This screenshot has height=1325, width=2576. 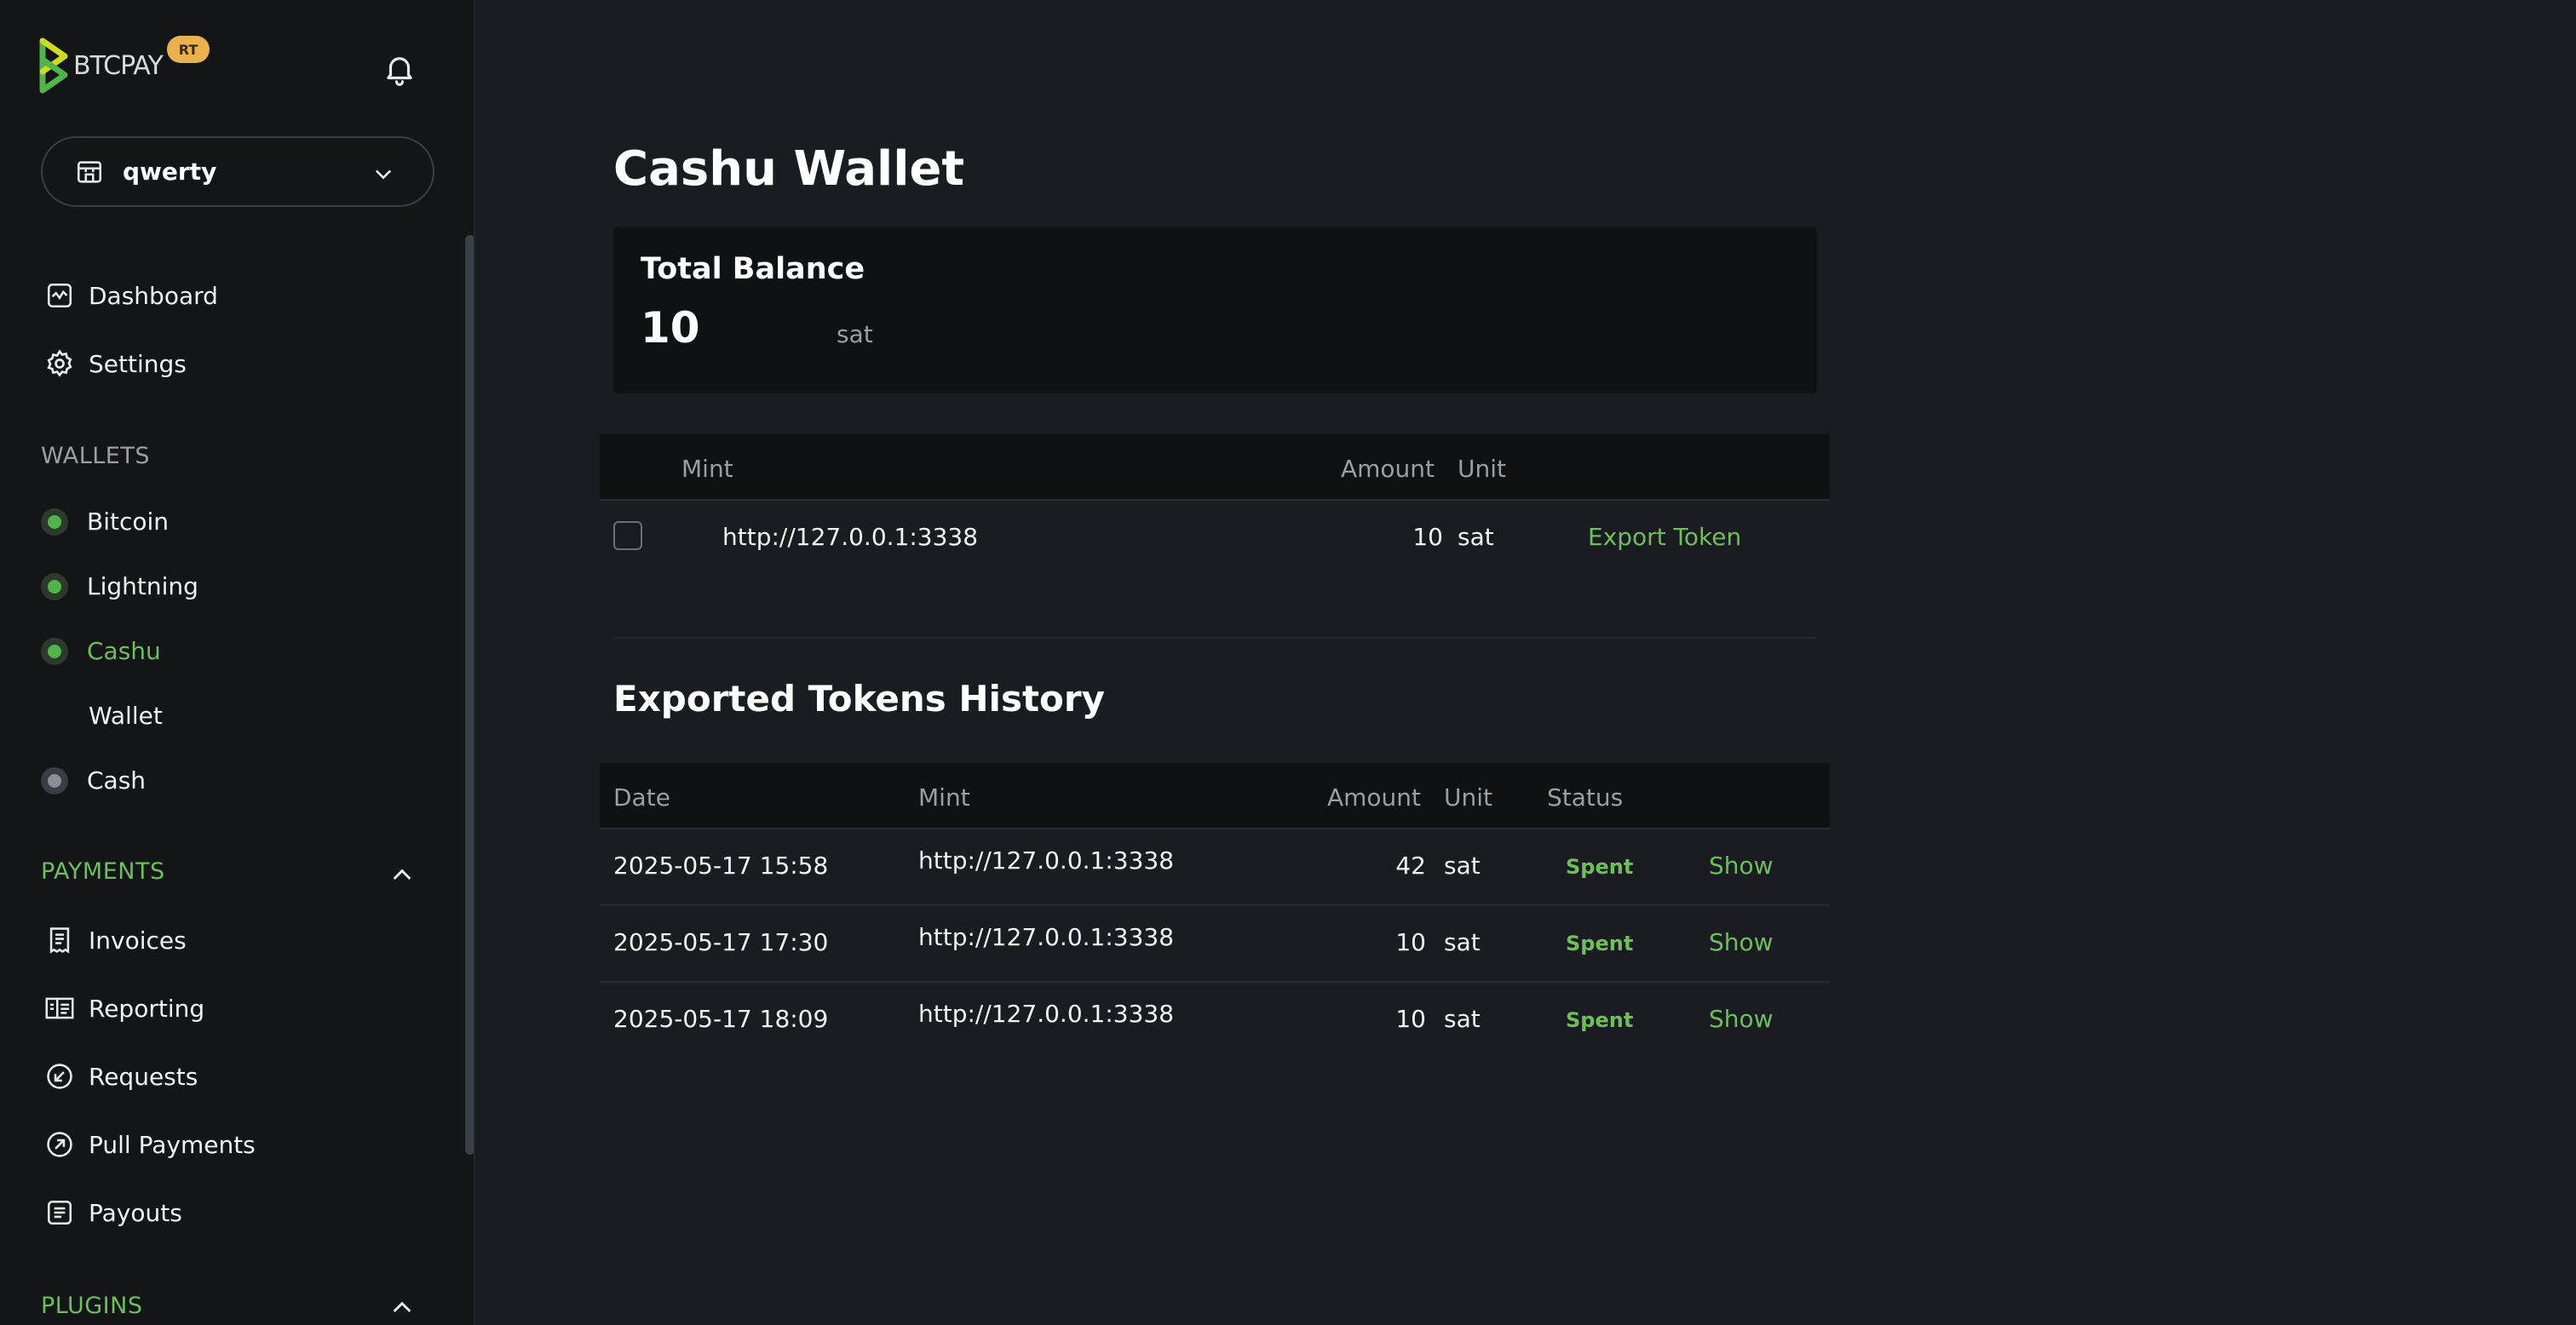 What do you see at coordinates (128, 522) in the screenshot?
I see `sidebar-item-label: Bitcoin` at bounding box center [128, 522].